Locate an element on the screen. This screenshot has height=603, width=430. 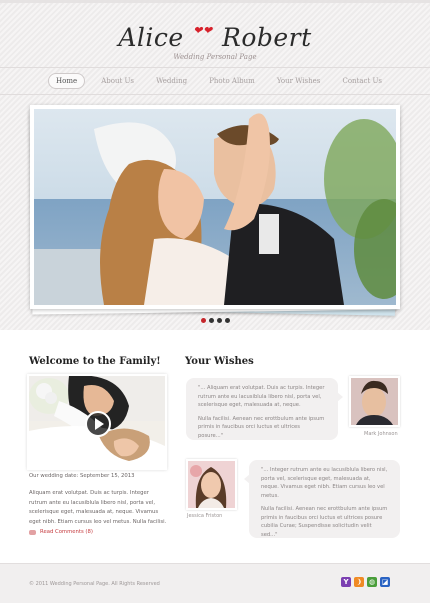
logo-name-left: Alice is located at coordinates (151, 37).